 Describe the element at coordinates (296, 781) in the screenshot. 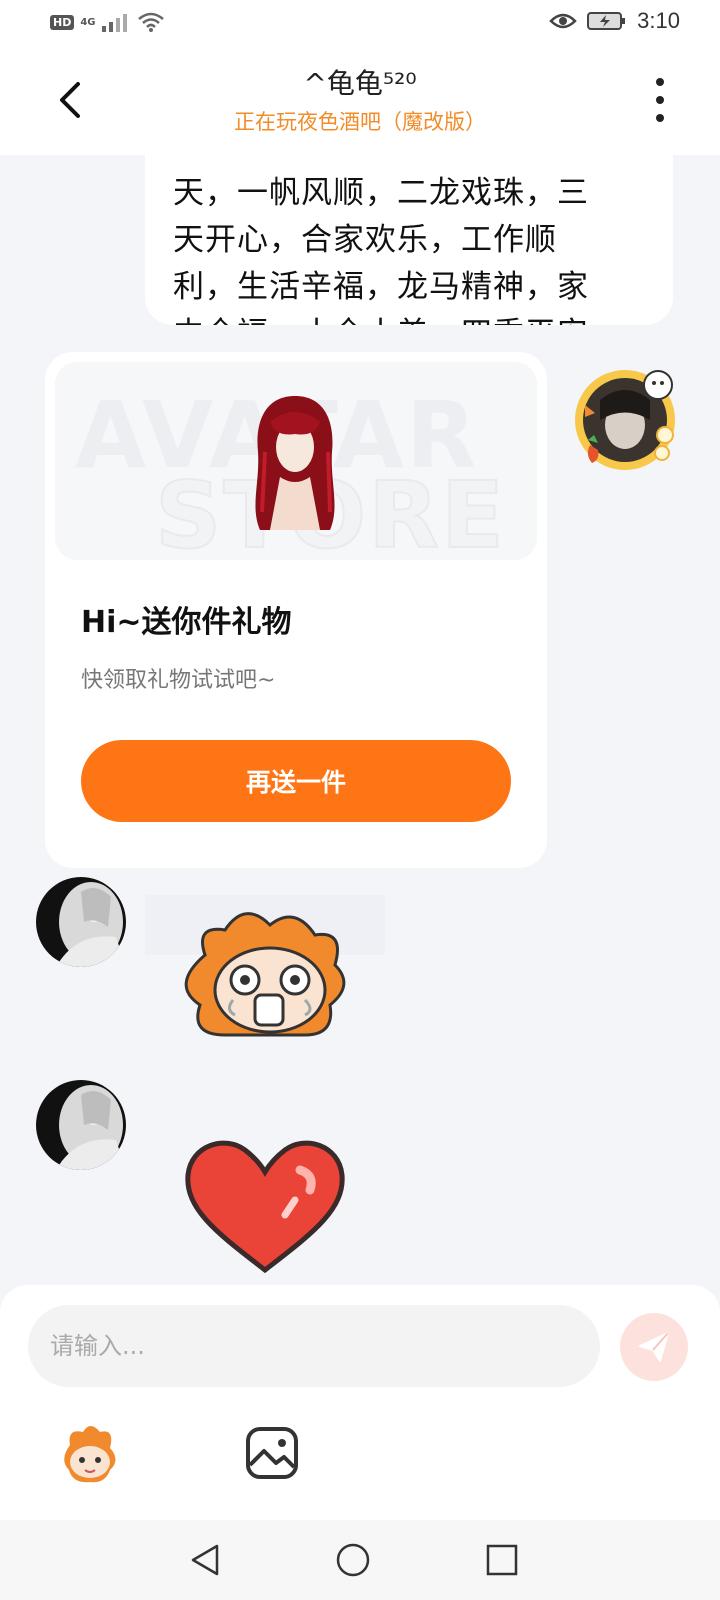

I see `send-another-gift-button: 再送一件` at that location.